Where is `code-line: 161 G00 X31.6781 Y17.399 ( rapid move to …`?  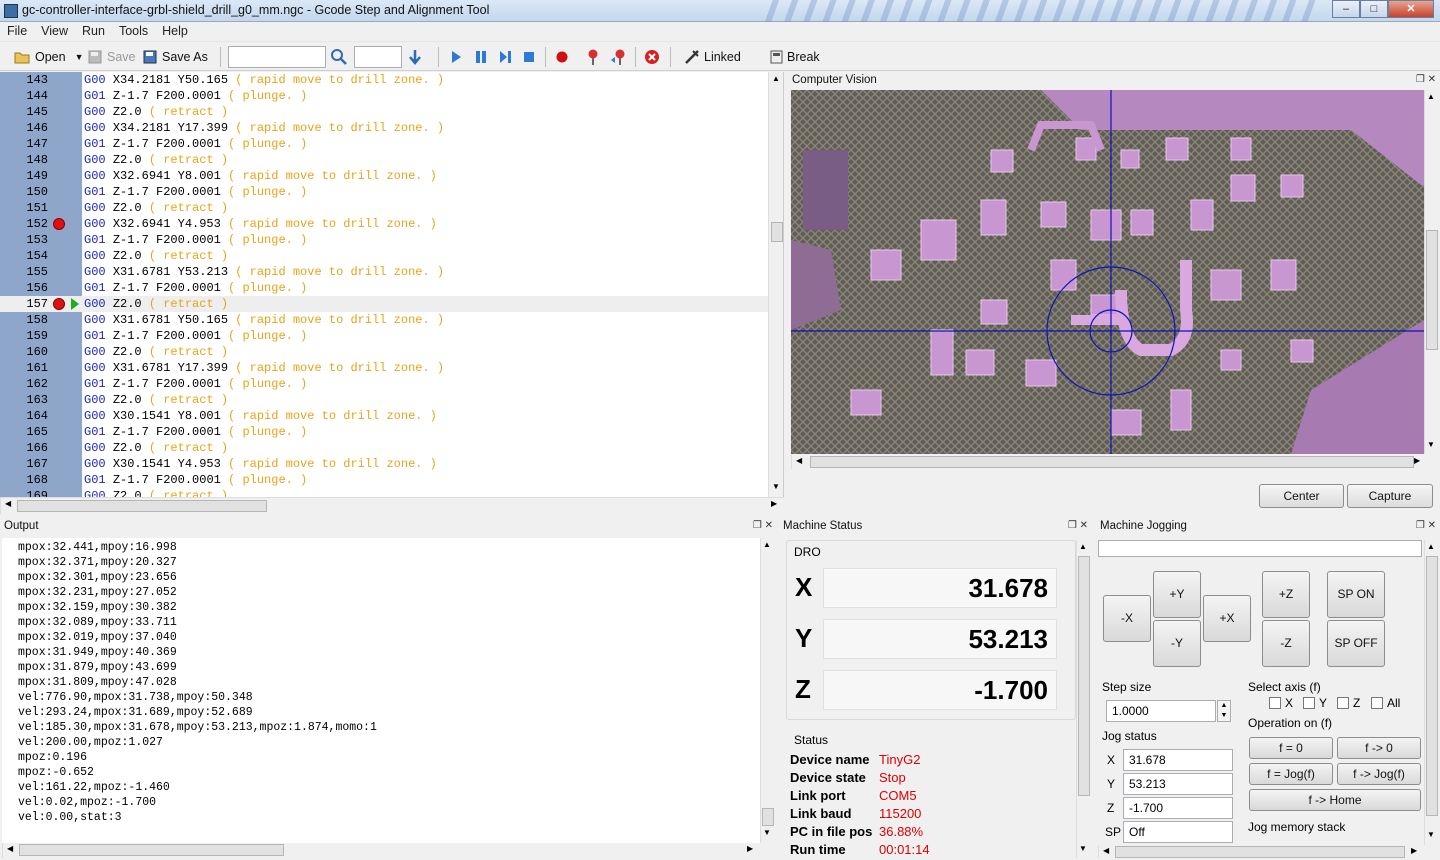 code-line: 161 G00 X31.6781 Y17.399 ( rapid move to … is located at coordinates (384, 368).